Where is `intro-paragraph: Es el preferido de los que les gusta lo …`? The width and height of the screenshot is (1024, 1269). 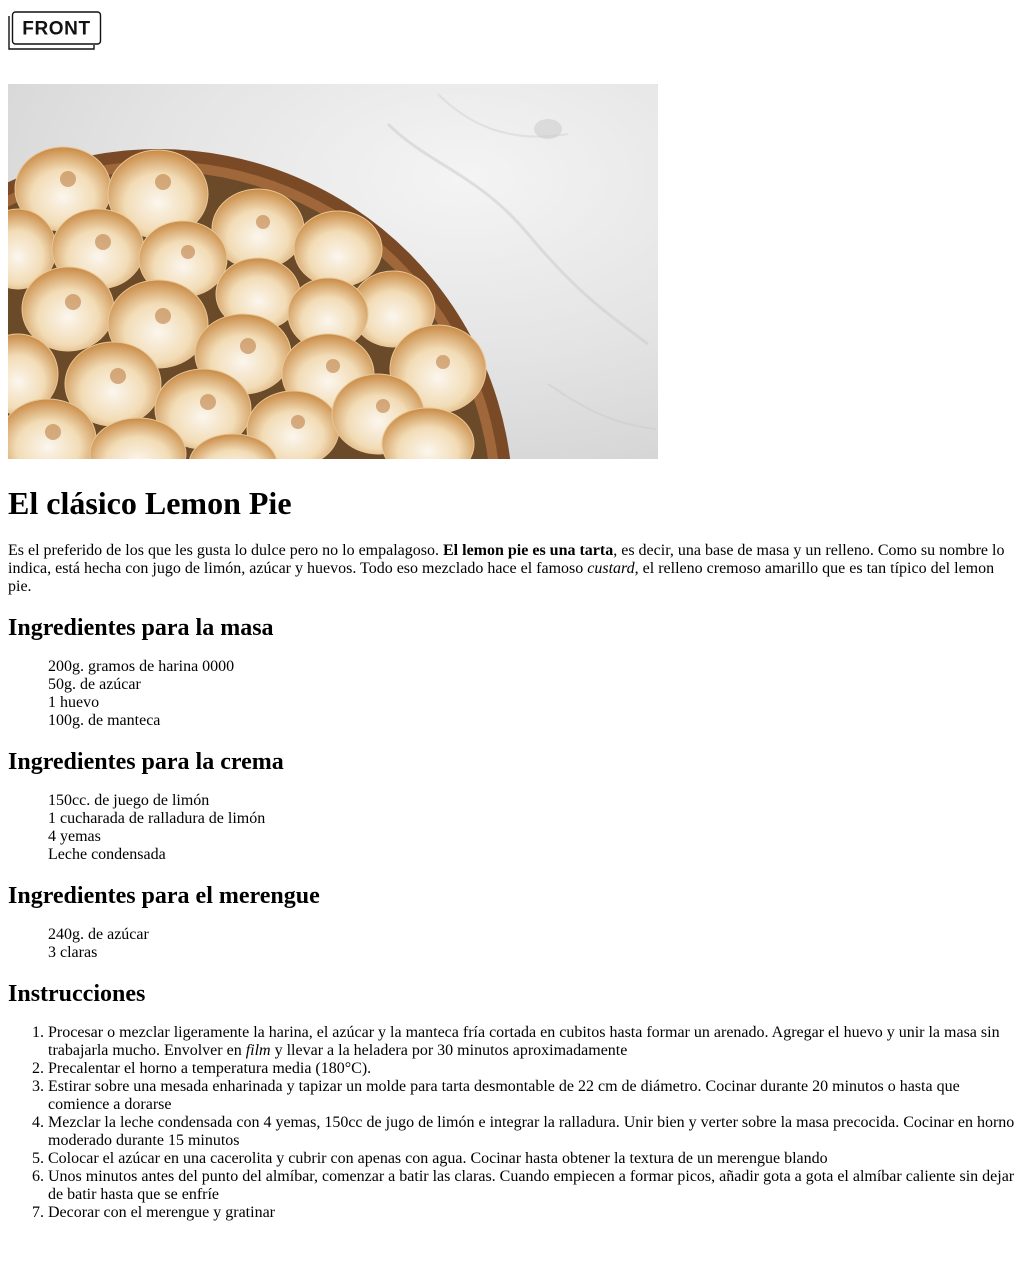 intro-paragraph: Es el preferido de los que les gusta lo … is located at coordinates (513, 569).